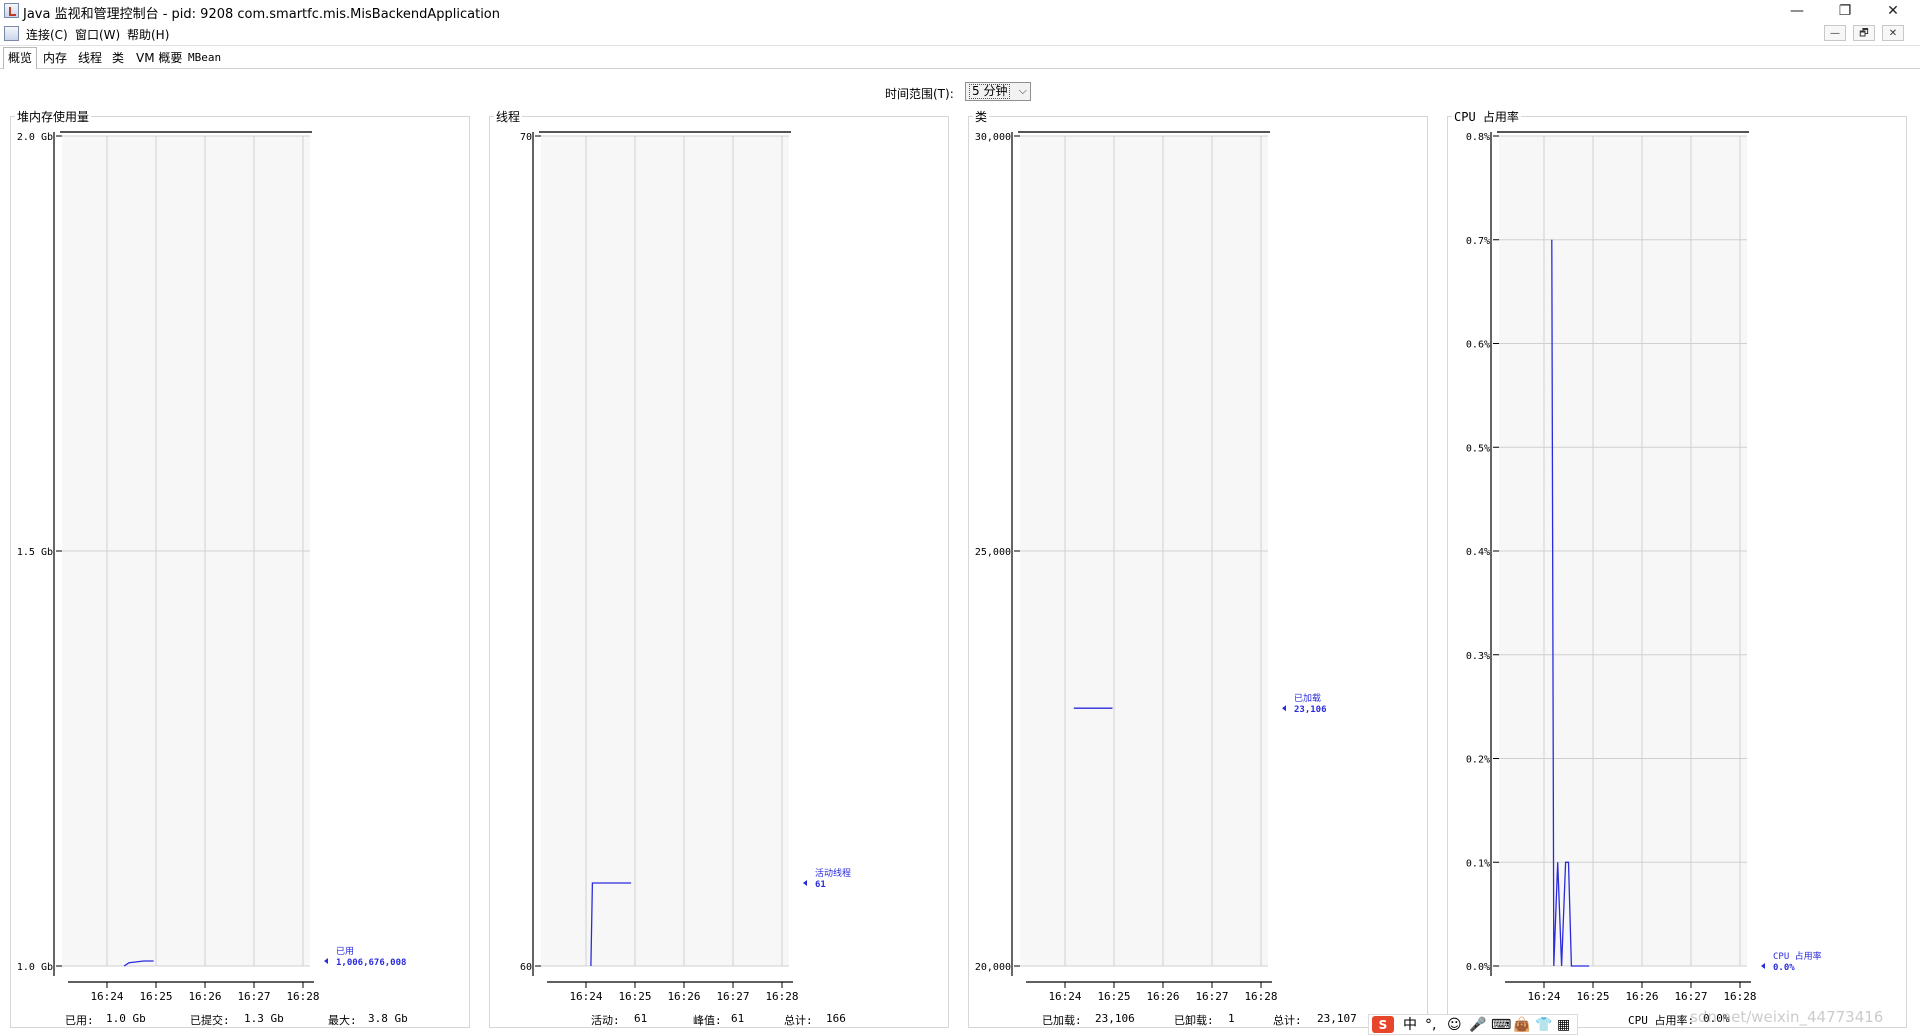 This screenshot has width=1920, height=1035. I want to click on heap-used-label: 已用:, so click(79, 1020).